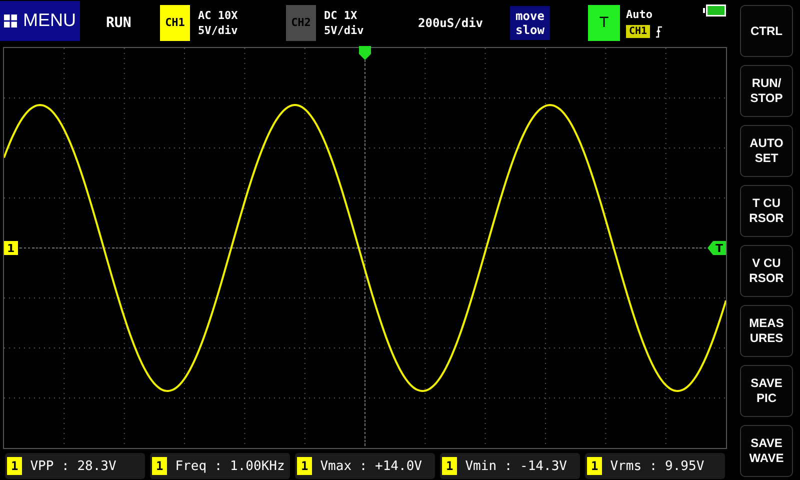  I want to click on grid-icon, so click(10, 21).